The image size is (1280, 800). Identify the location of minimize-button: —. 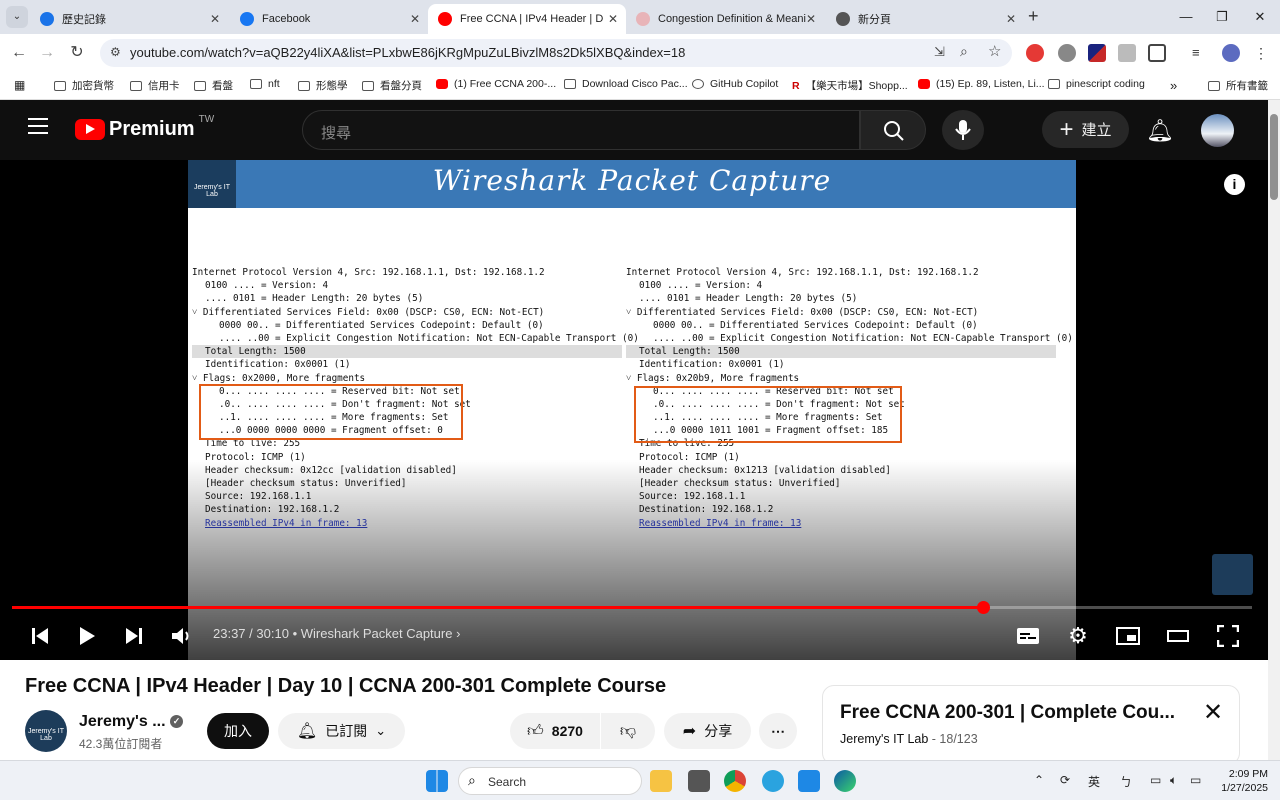
(1186, 17).